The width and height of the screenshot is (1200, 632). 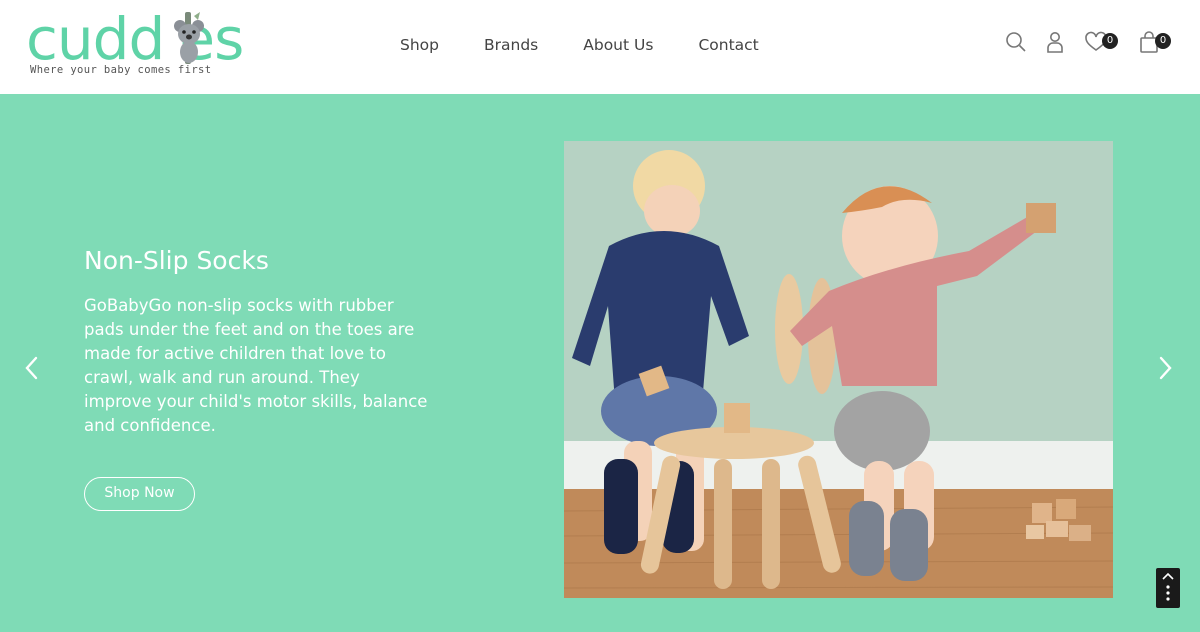 I want to click on nav-contact: Contact, so click(x=728, y=45).